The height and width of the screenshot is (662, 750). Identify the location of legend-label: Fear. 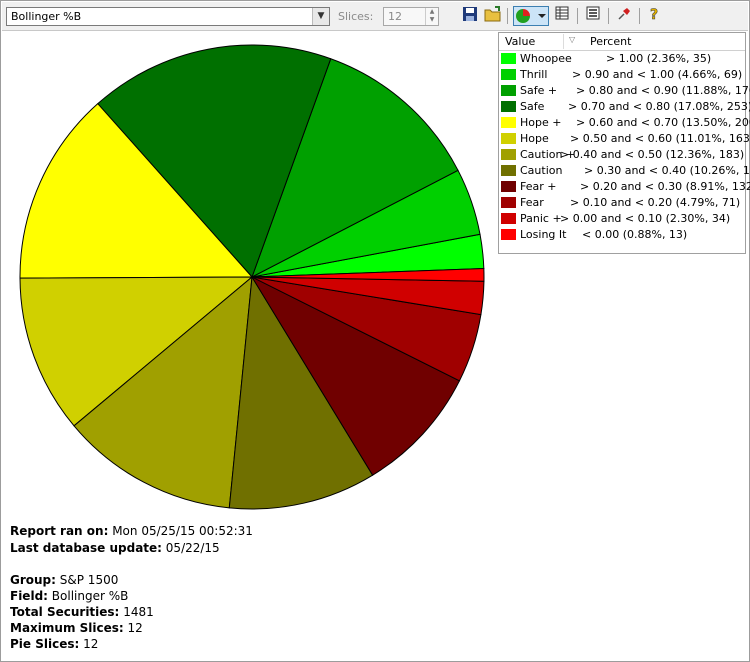
(532, 202).